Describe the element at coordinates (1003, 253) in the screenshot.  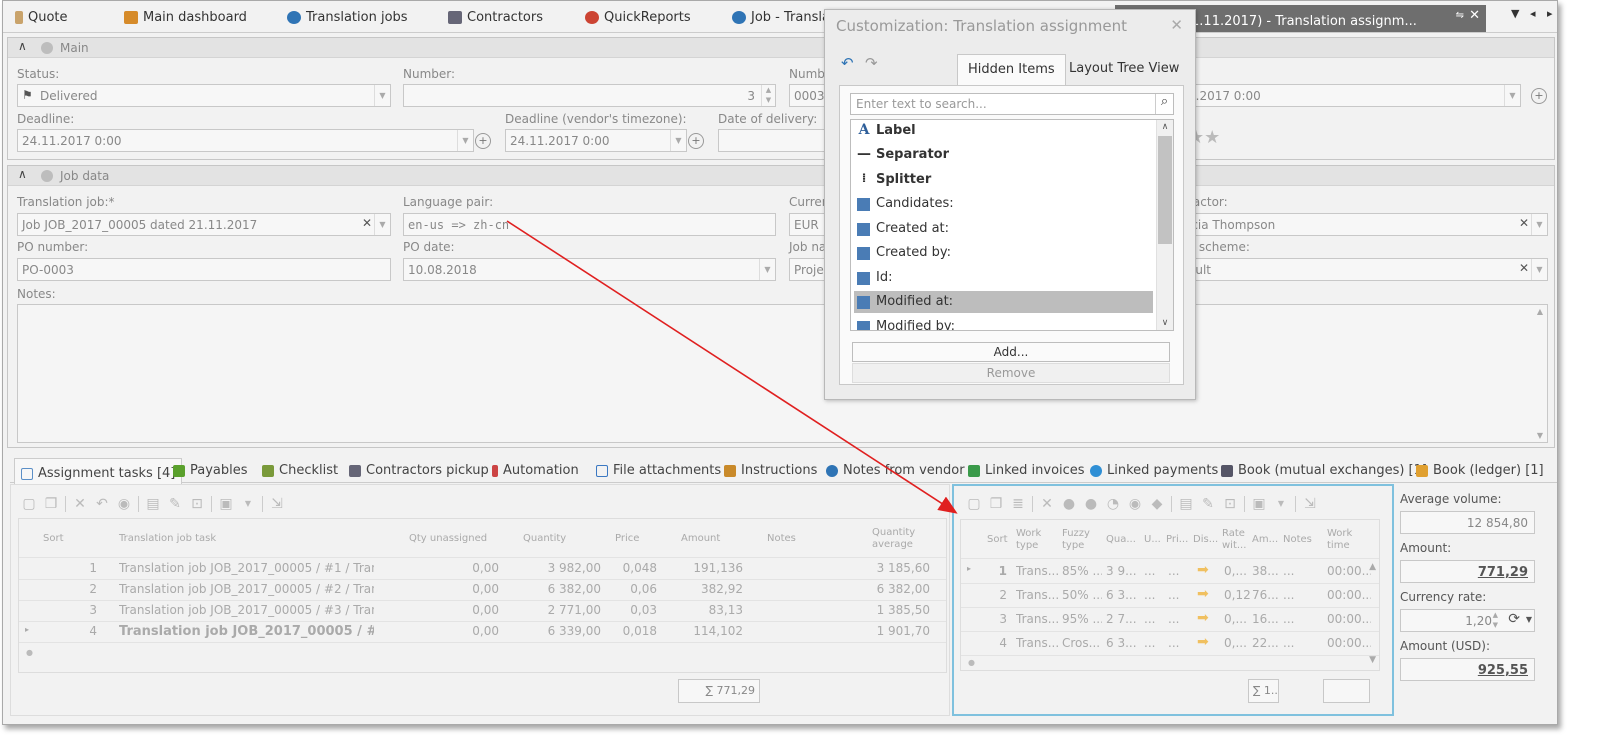
I see `list-item-created-by: Created by:` at that location.